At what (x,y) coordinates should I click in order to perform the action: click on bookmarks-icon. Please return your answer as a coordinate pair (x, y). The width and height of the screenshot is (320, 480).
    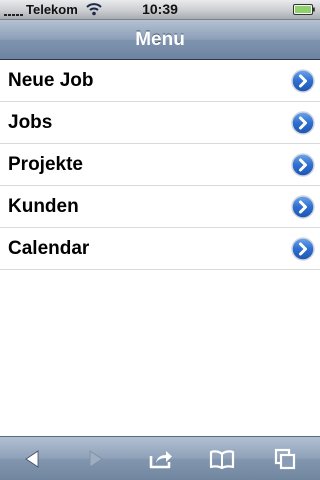
    Looking at the image, I should click on (222, 459).